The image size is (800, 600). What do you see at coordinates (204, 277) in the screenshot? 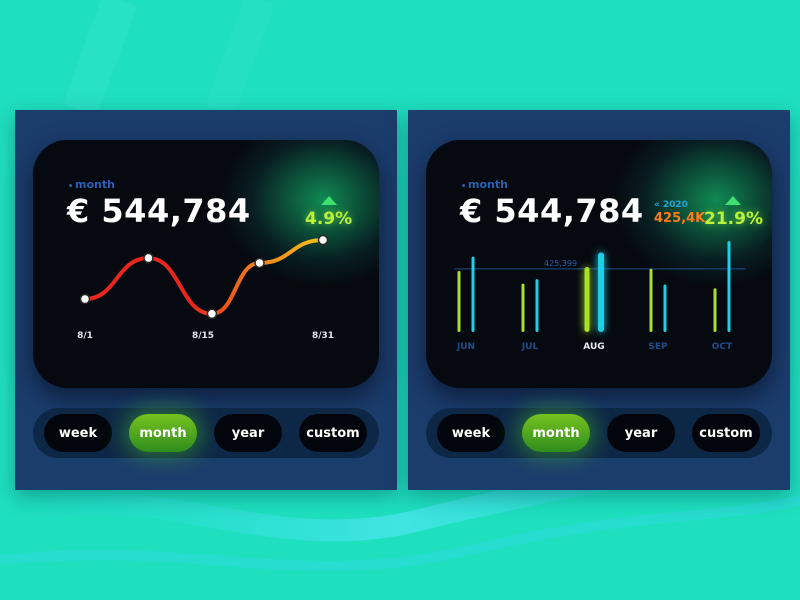
I see `line-series` at bounding box center [204, 277].